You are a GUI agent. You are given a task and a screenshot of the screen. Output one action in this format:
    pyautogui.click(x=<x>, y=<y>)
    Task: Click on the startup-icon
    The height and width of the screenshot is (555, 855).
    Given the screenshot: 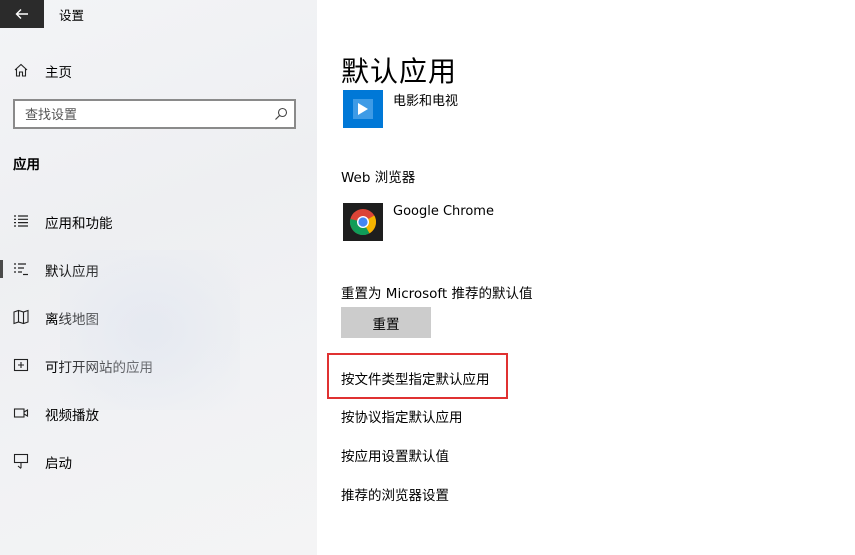 What is the action you would take?
    pyautogui.click(x=21, y=461)
    